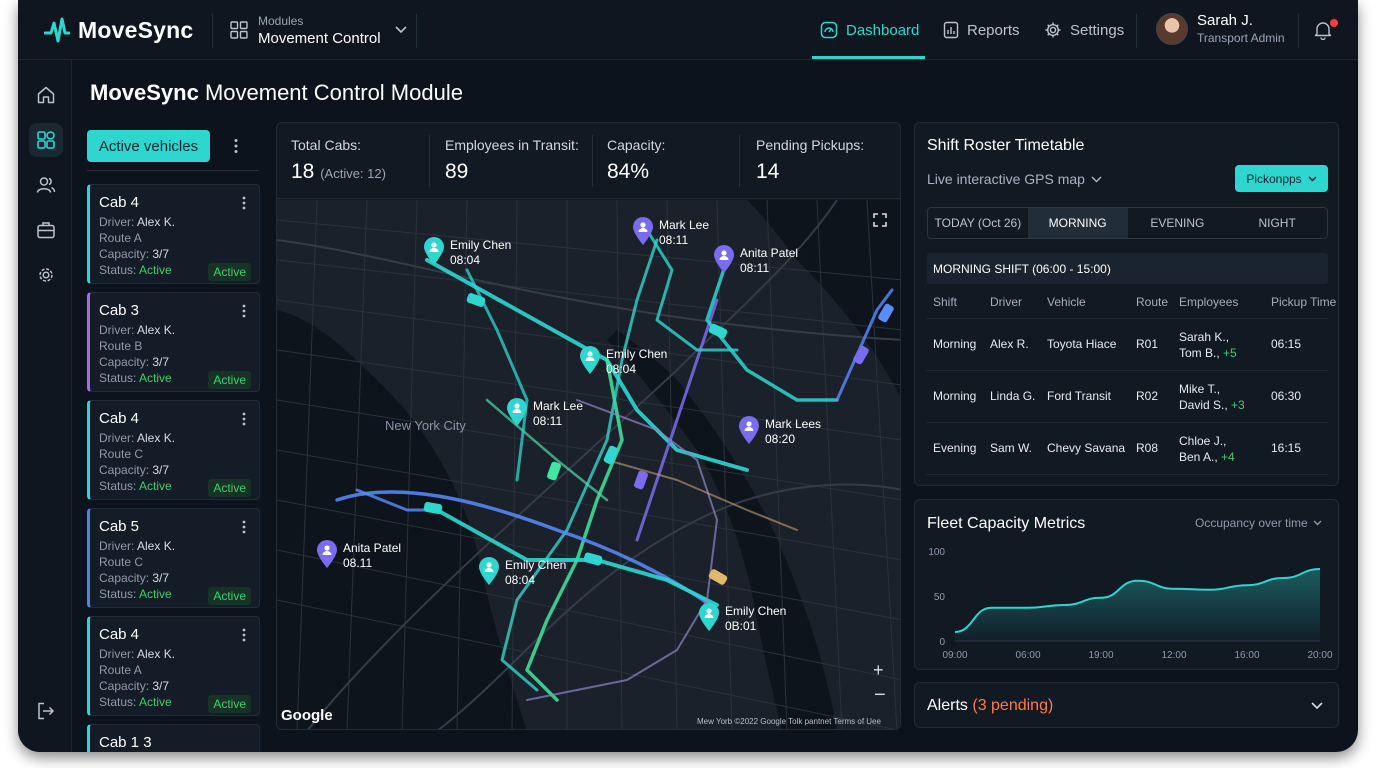 This screenshot has height=768, width=1376. Describe the element at coordinates (1286, 448) in the screenshot. I see `table-cell-pickup-time: 16:15` at that location.